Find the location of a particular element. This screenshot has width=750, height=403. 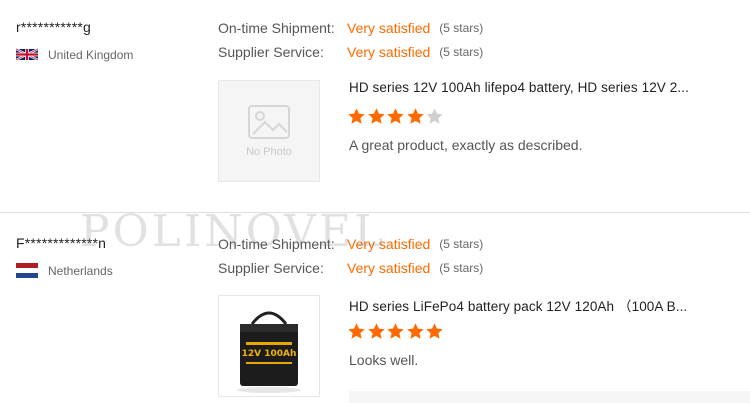

review-comment: A great product, exactly as described. is located at coordinates (466, 145).